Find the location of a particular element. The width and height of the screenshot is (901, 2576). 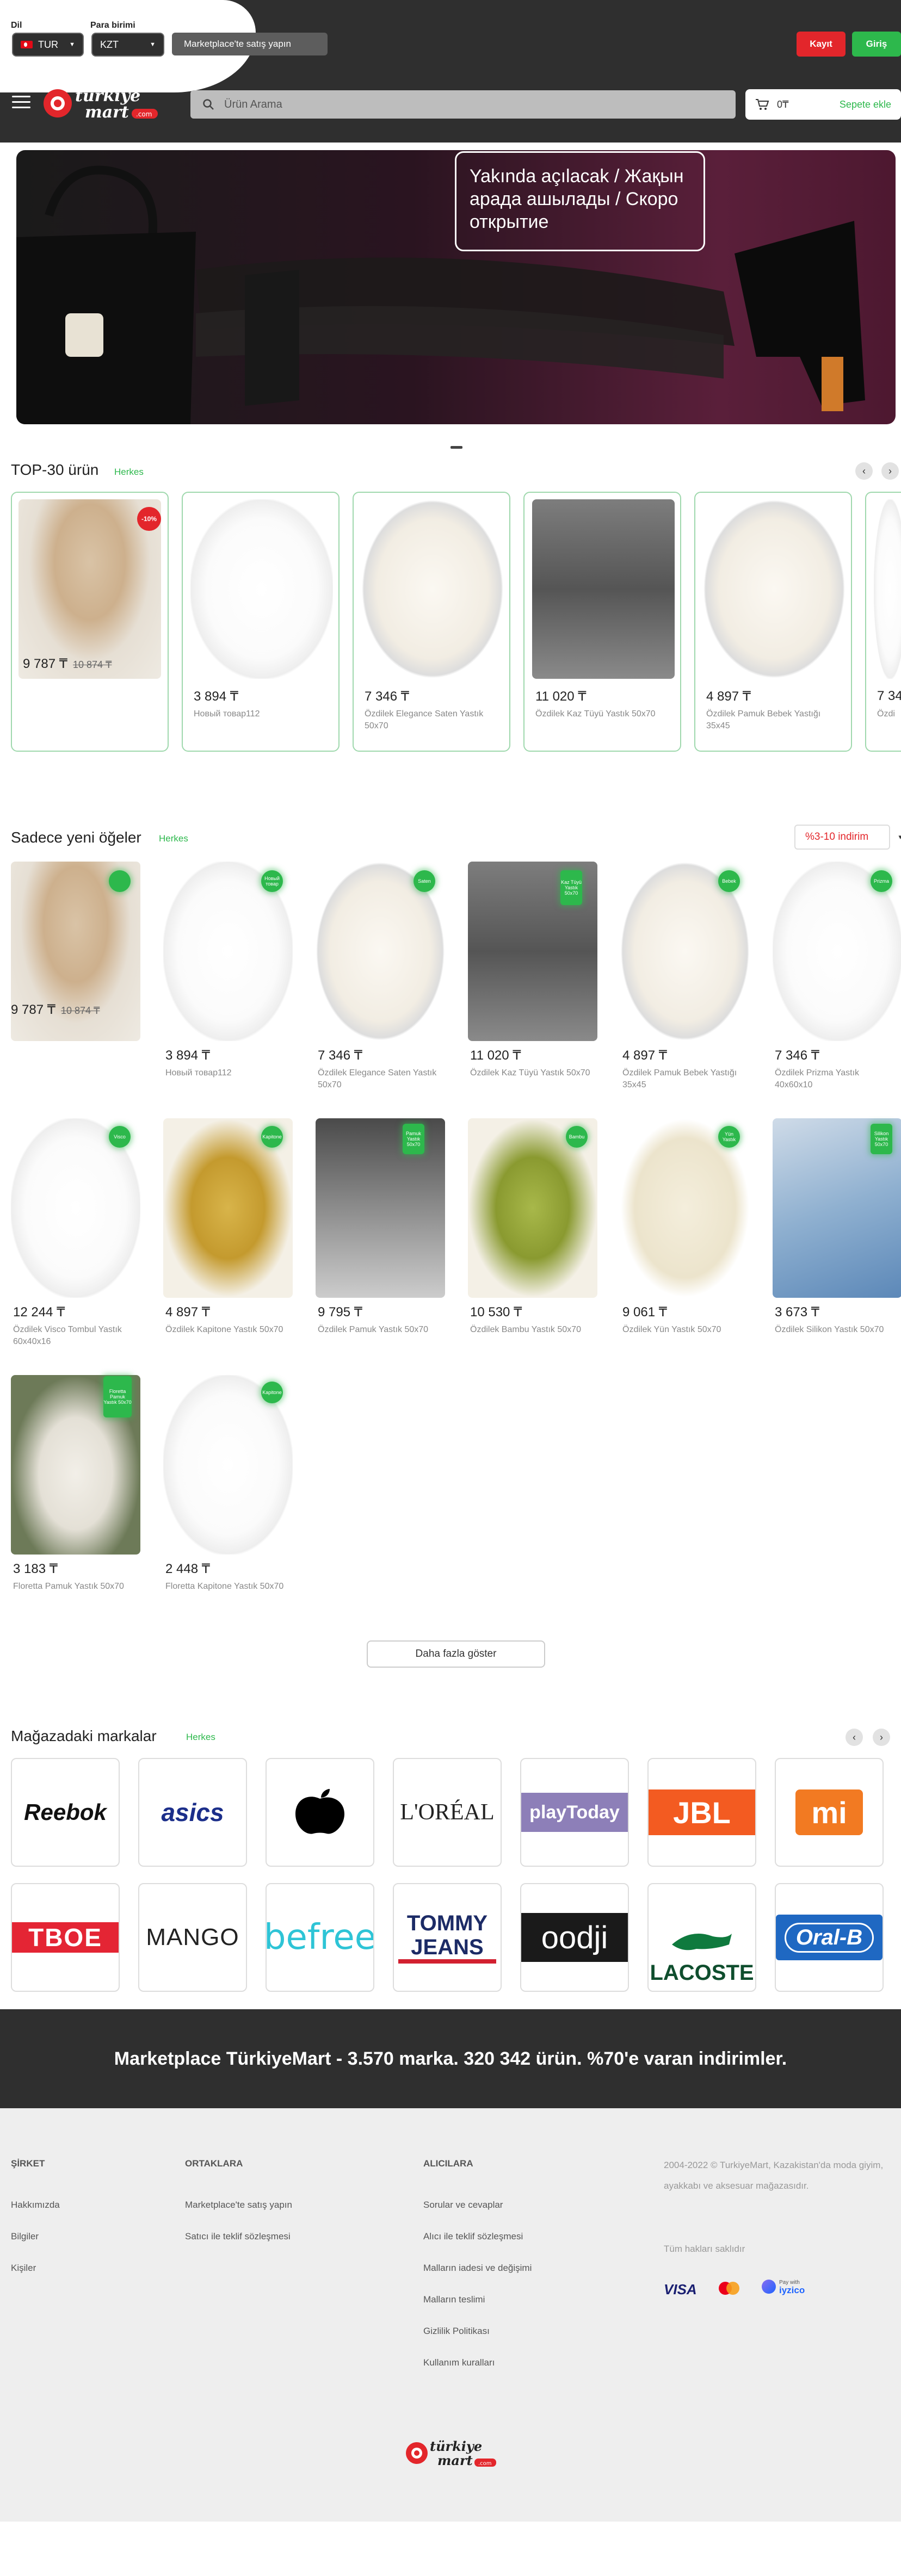

new-badge: Yün Yastık is located at coordinates (729, 1137).